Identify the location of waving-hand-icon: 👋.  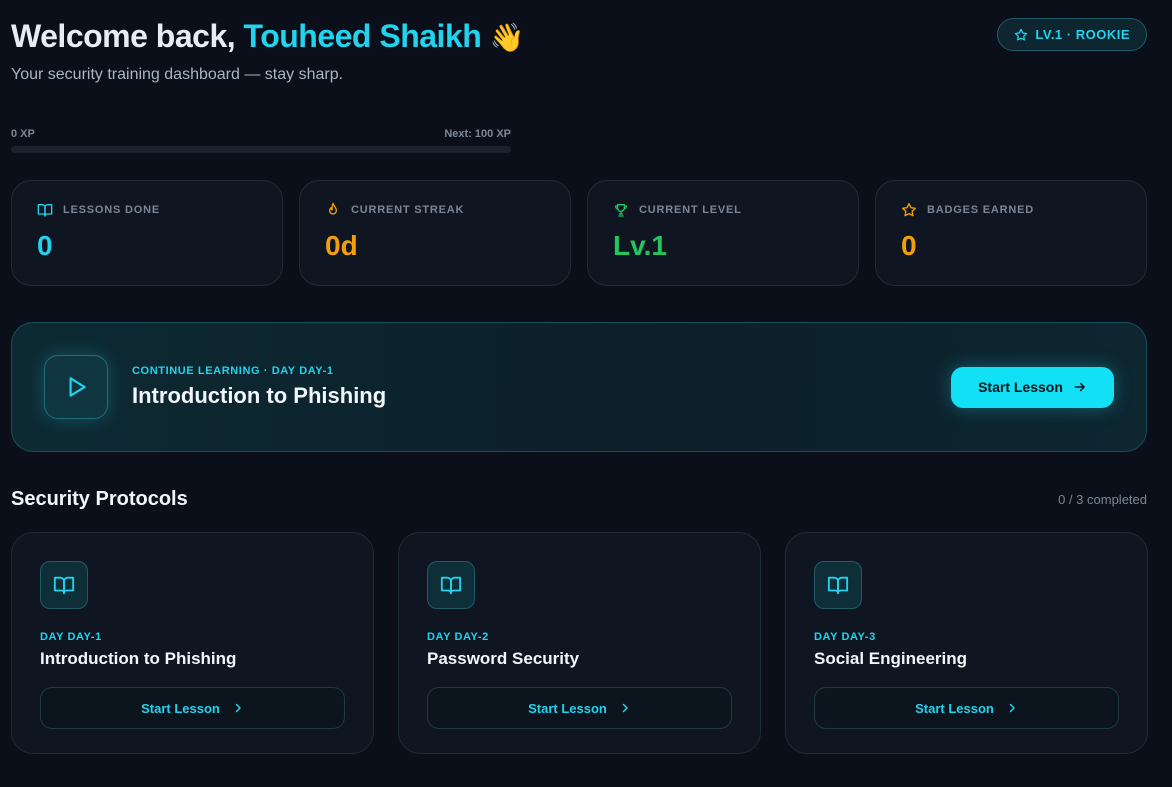
(507, 37).